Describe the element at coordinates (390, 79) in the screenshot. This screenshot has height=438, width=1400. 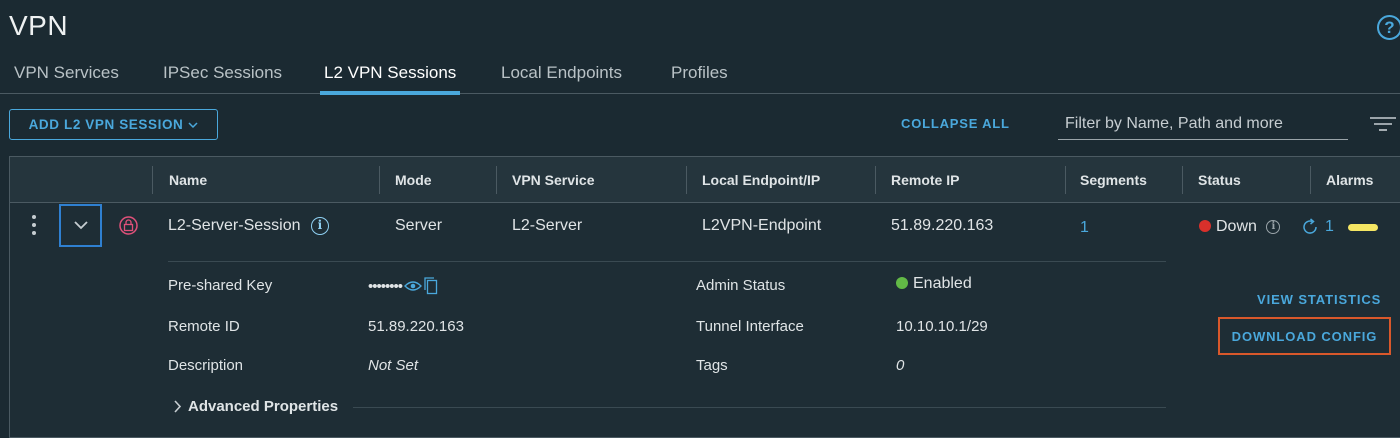
I see `tab-l2-vpn-sessions: L2 VPN Sessions` at that location.